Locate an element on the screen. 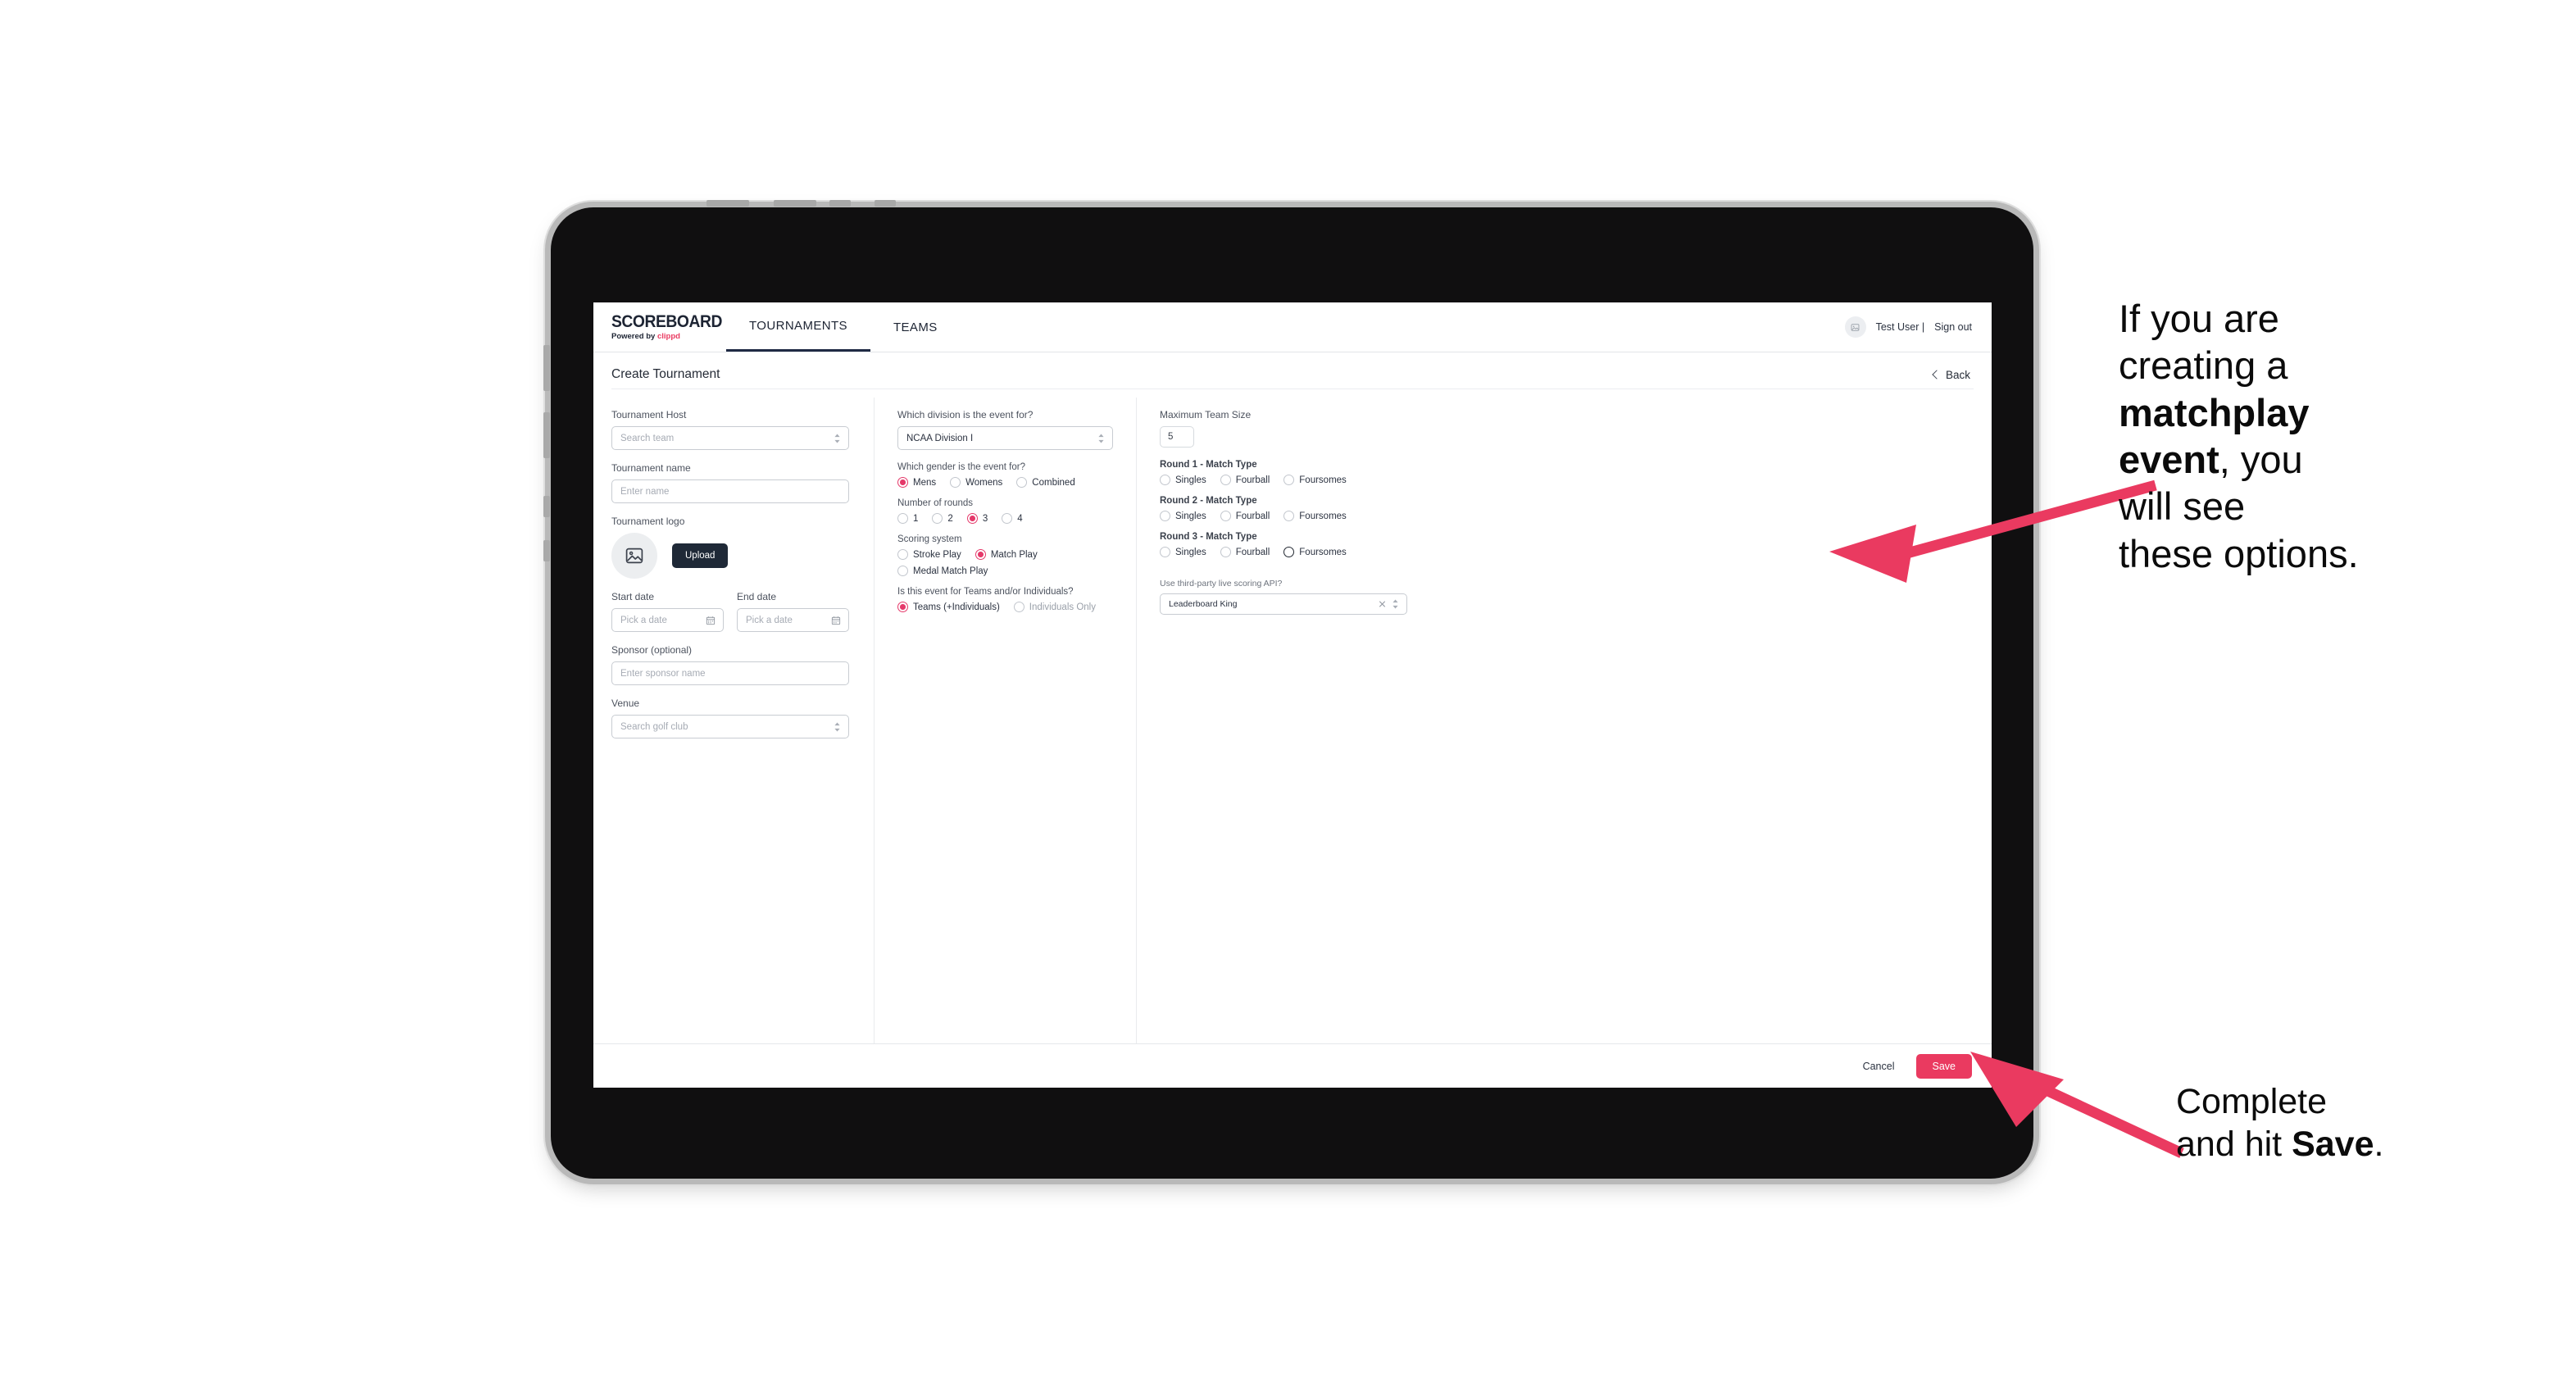 The height and width of the screenshot is (1386, 2576). annotation-text-bottom: Complete and hit Save. is located at coordinates (2360, 1123).